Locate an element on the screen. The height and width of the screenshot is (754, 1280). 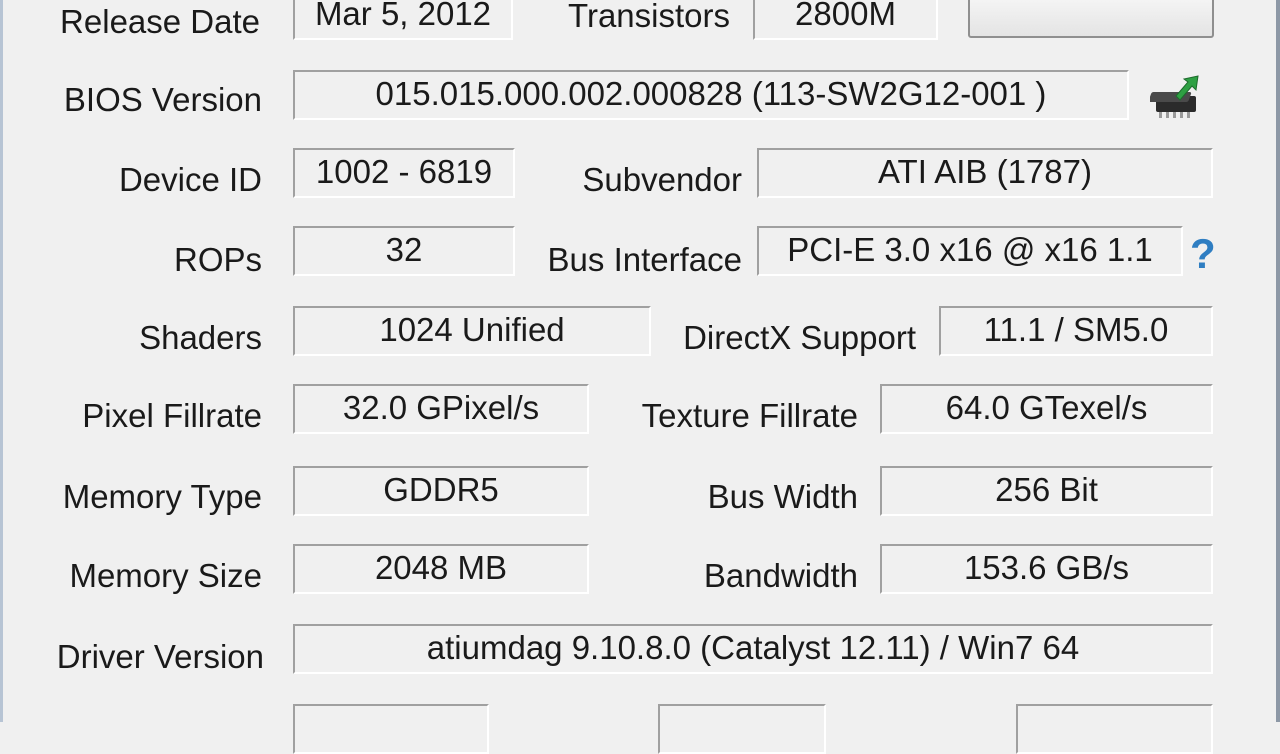
shaders-label: Shaders is located at coordinates (200, 337).